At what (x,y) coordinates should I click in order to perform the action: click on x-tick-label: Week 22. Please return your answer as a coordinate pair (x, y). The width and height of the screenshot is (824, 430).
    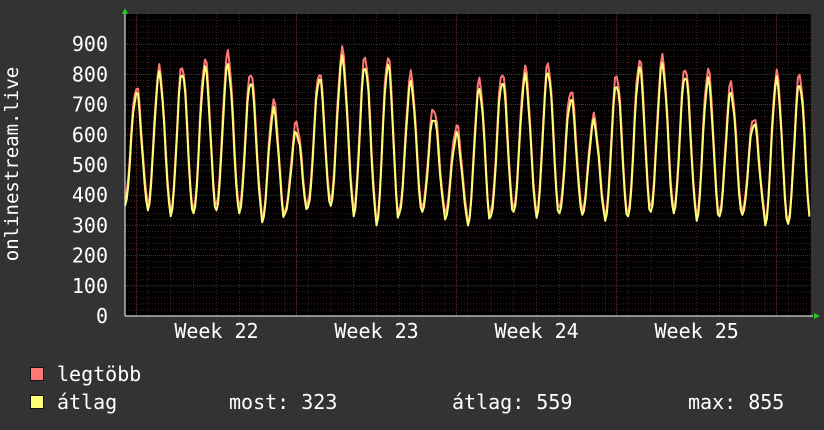
    Looking at the image, I should click on (216, 329).